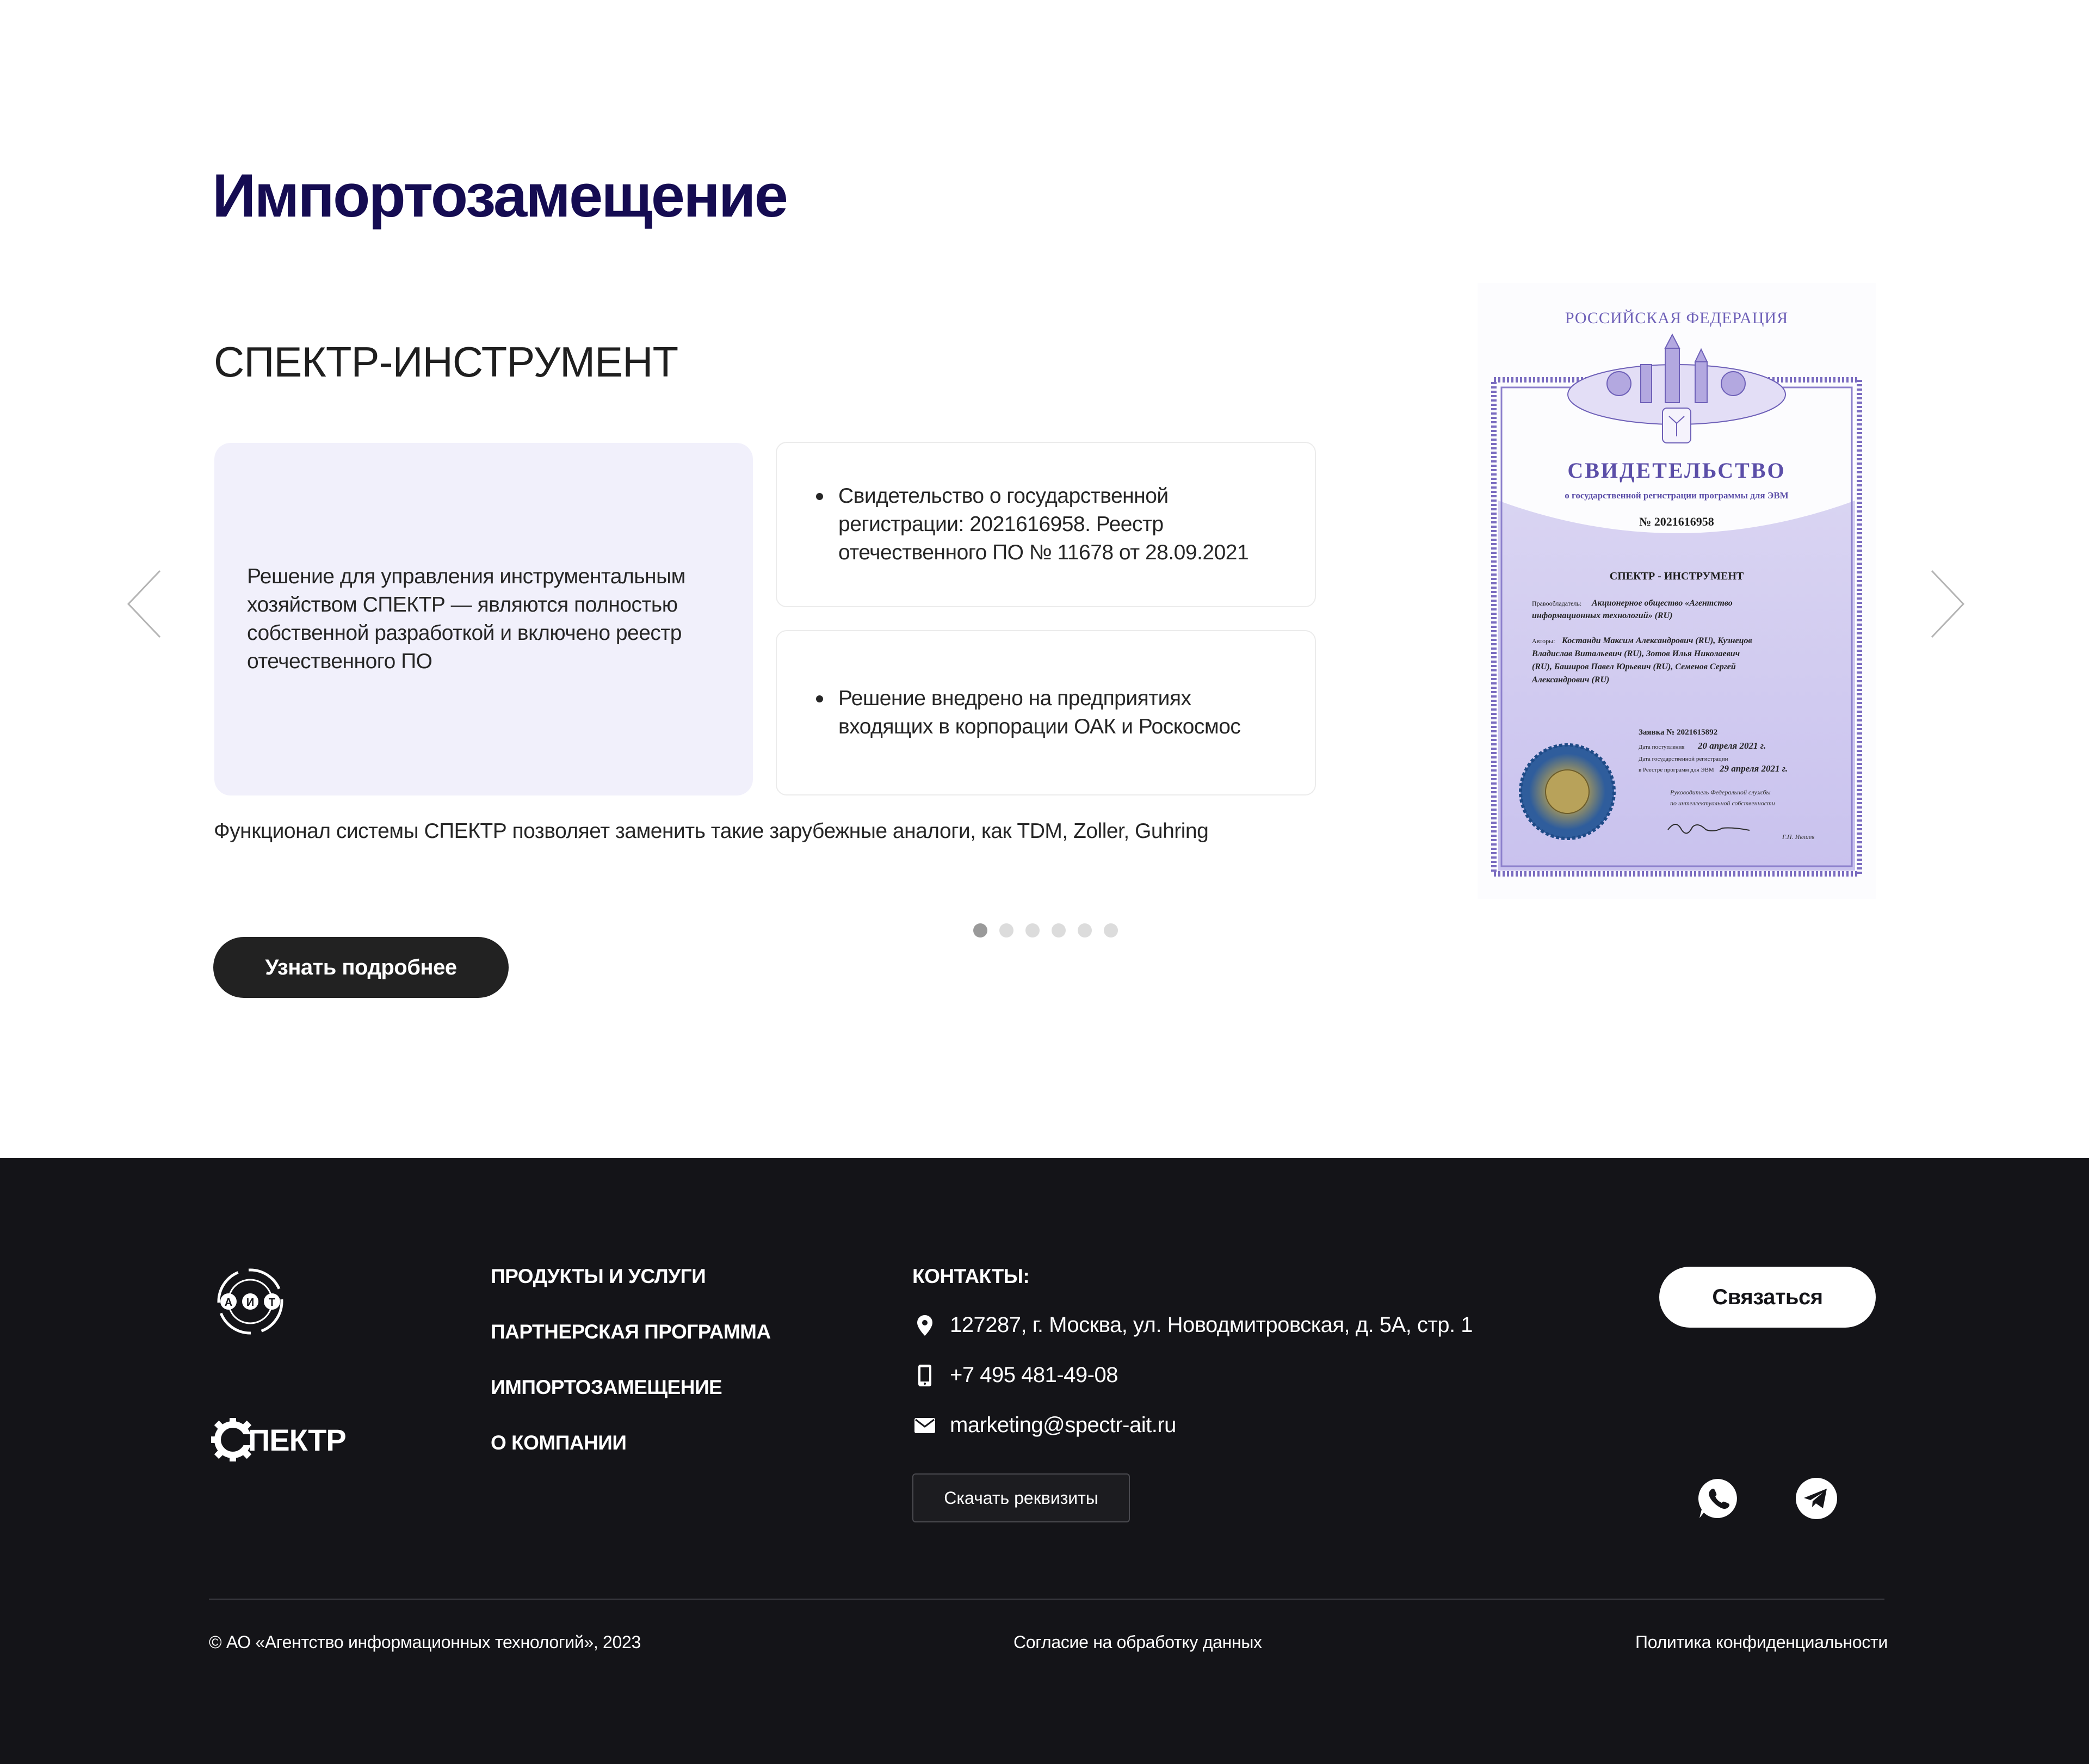 The width and height of the screenshot is (2089, 1764). Describe the element at coordinates (229, 1303) in the screenshot. I see `ait-letter-a: А` at that location.